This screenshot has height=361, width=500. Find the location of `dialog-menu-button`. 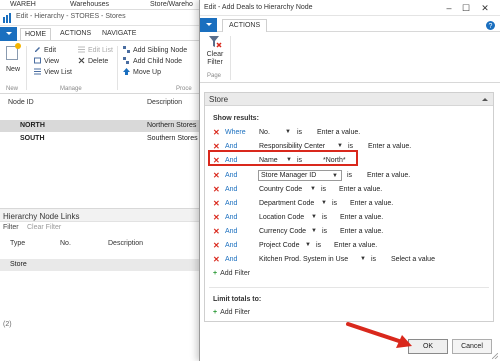

dialog-menu-button is located at coordinates (208, 25).